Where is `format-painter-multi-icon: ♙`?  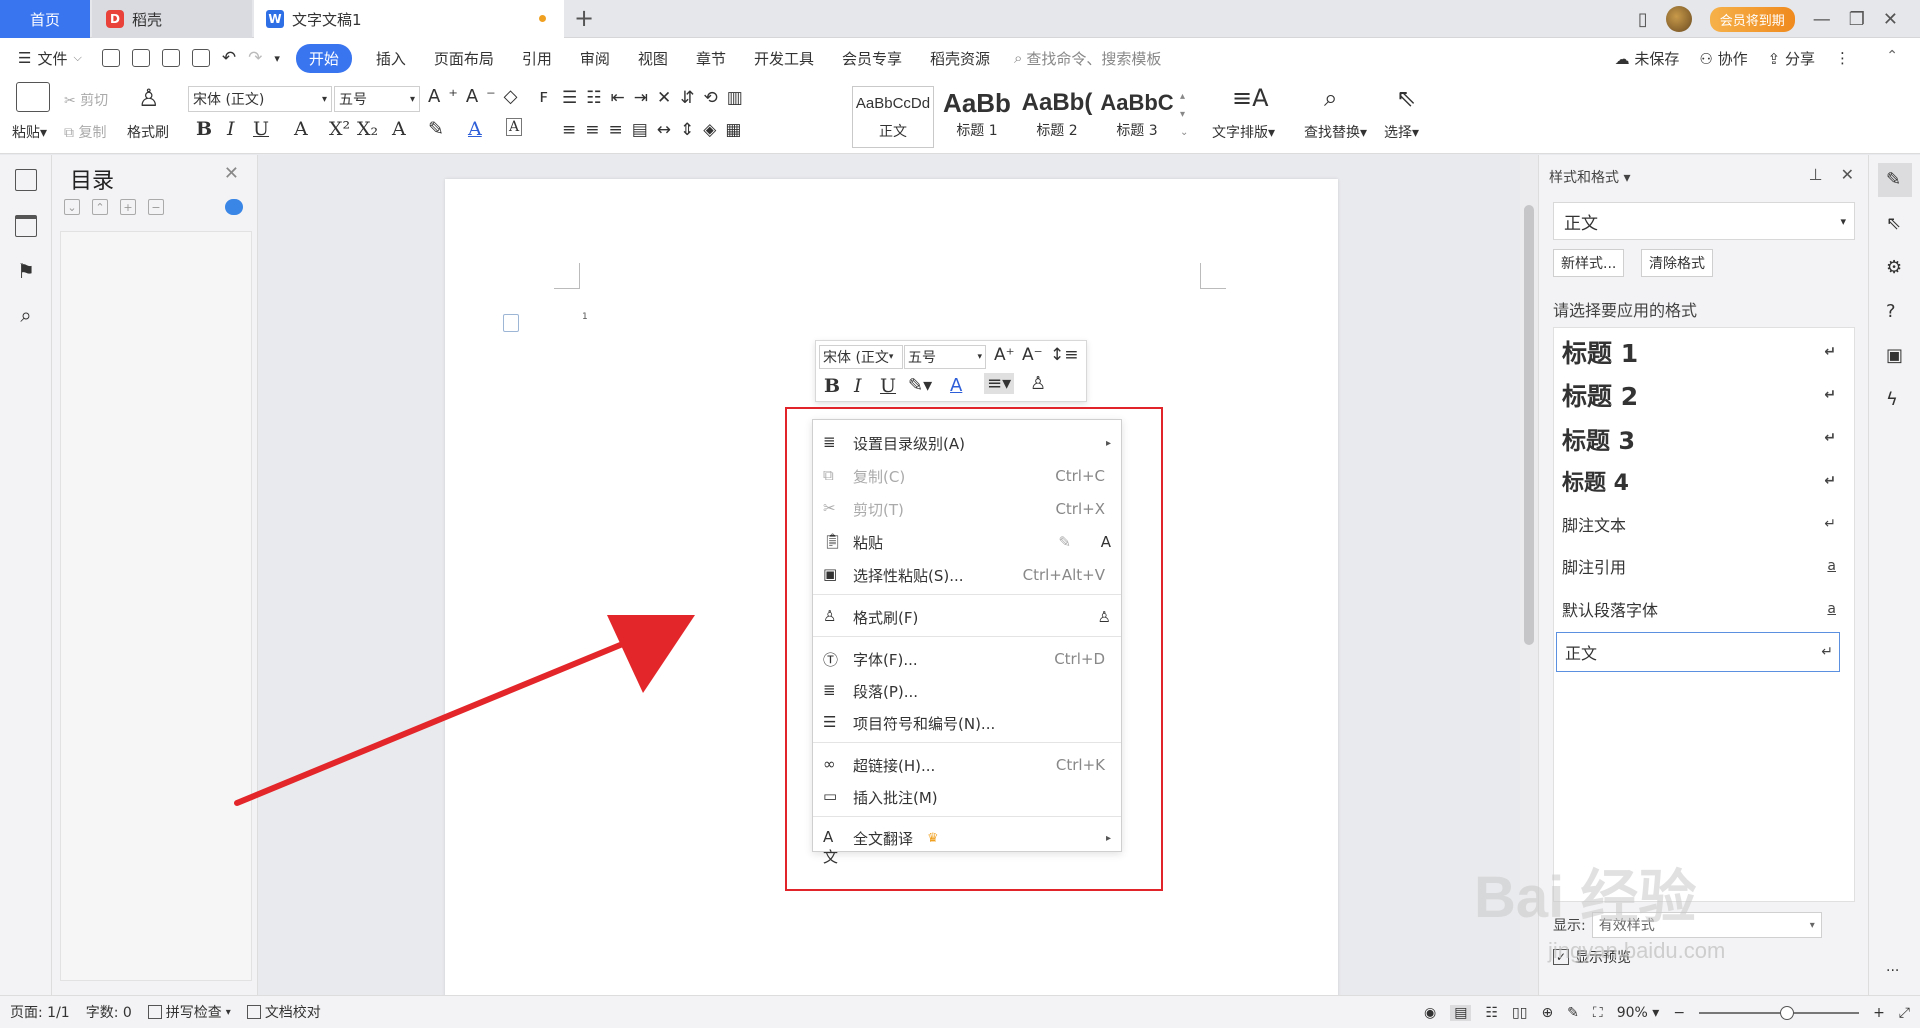
format-painter-multi-icon: ♙ is located at coordinates (1104, 617).